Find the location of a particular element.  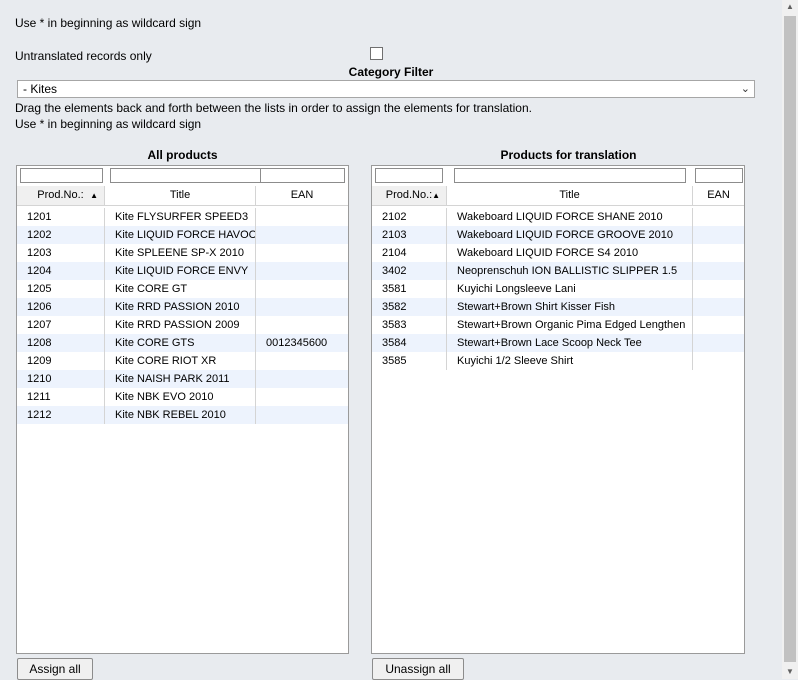

untranslated-only-checkbox is located at coordinates (376, 53).